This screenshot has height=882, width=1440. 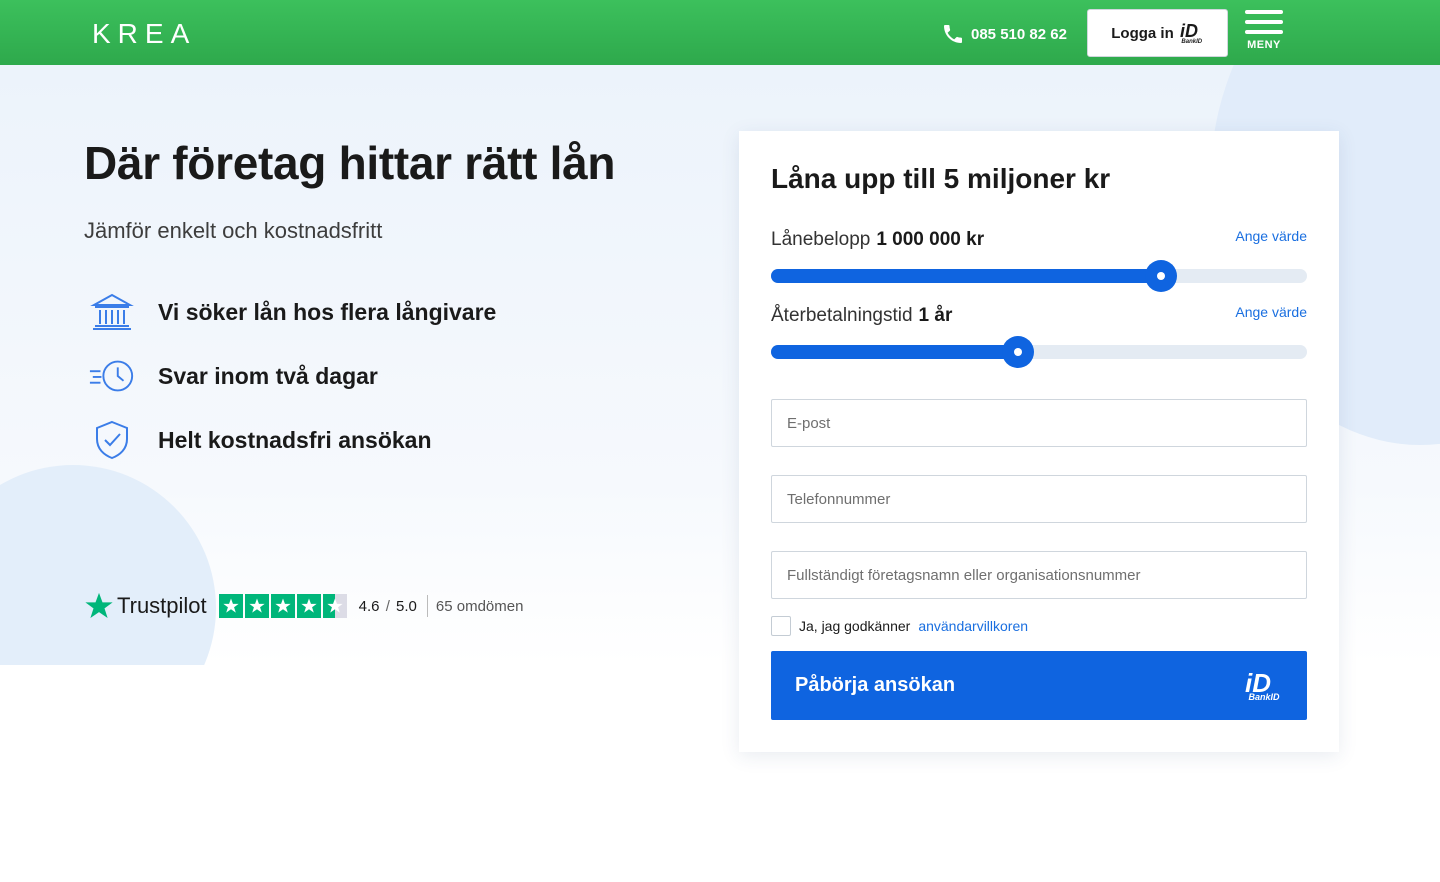 What do you see at coordinates (1039, 352) in the screenshot?
I see `term-slider` at bounding box center [1039, 352].